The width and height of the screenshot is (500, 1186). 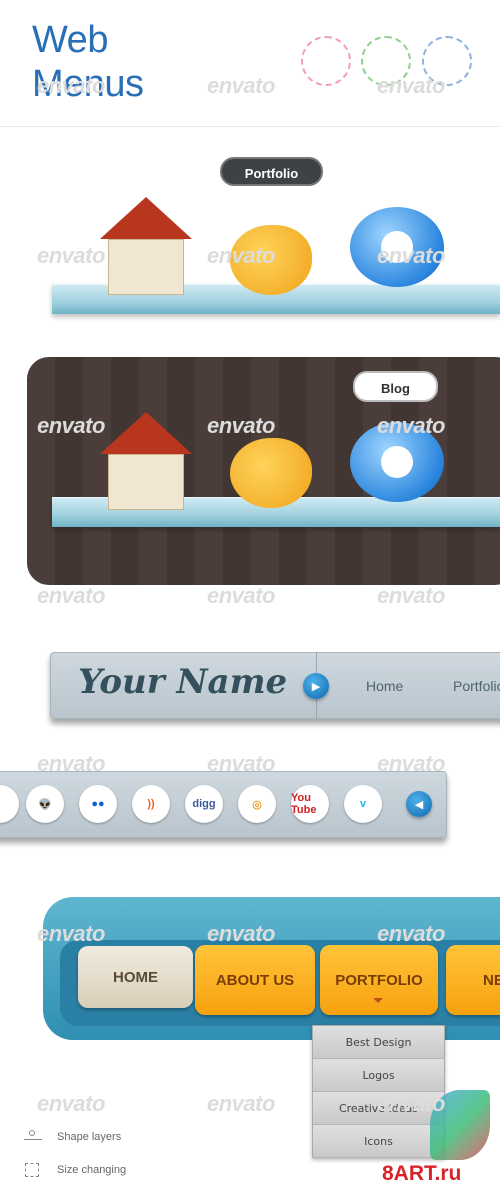 What do you see at coordinates (378, 1000) in the screenshot?
I see `caret-down-icon` at bounding box center [378, 1000].